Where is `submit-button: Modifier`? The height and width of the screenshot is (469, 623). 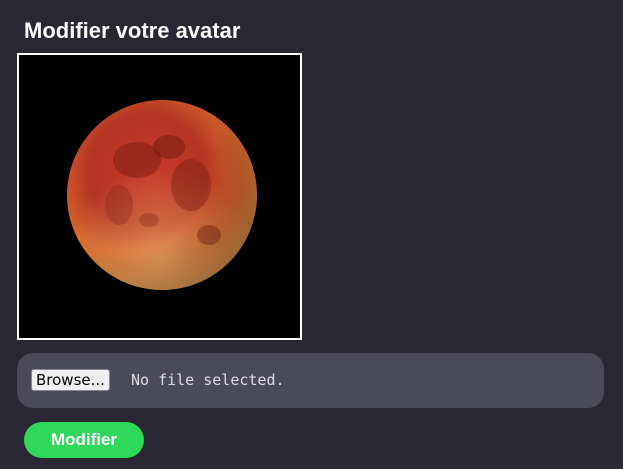
submit-button: Modifier is located at coordinates (84, 440).